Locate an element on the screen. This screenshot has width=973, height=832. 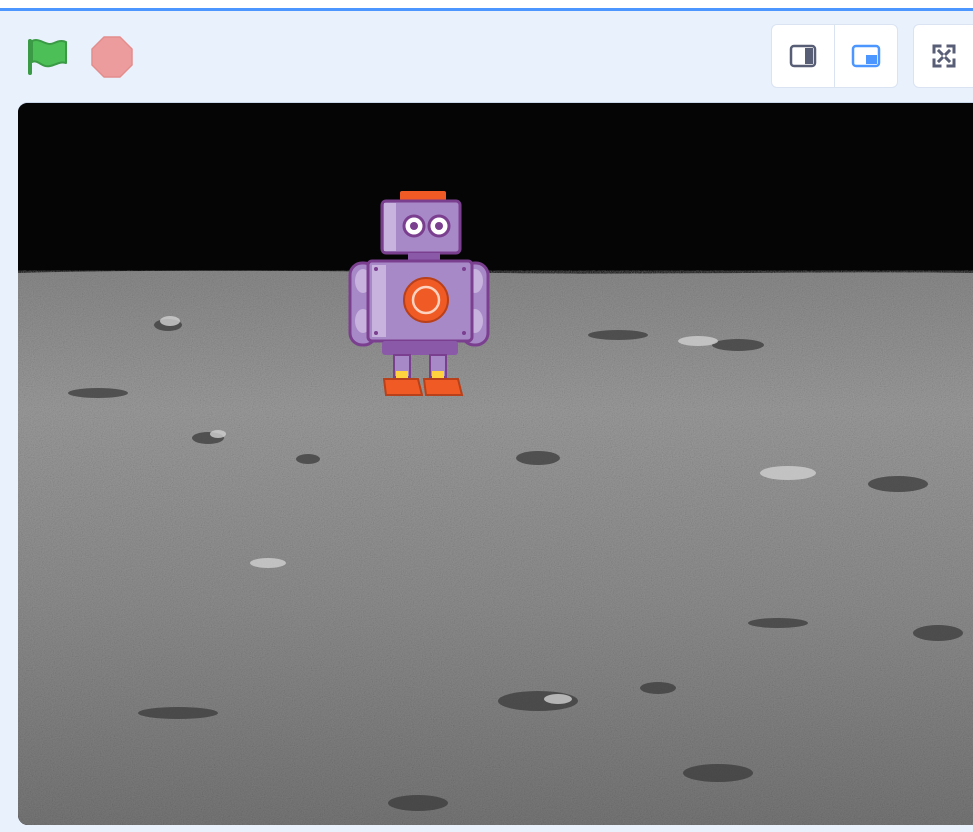
small-stage-button is located at coordinates (803, 56).